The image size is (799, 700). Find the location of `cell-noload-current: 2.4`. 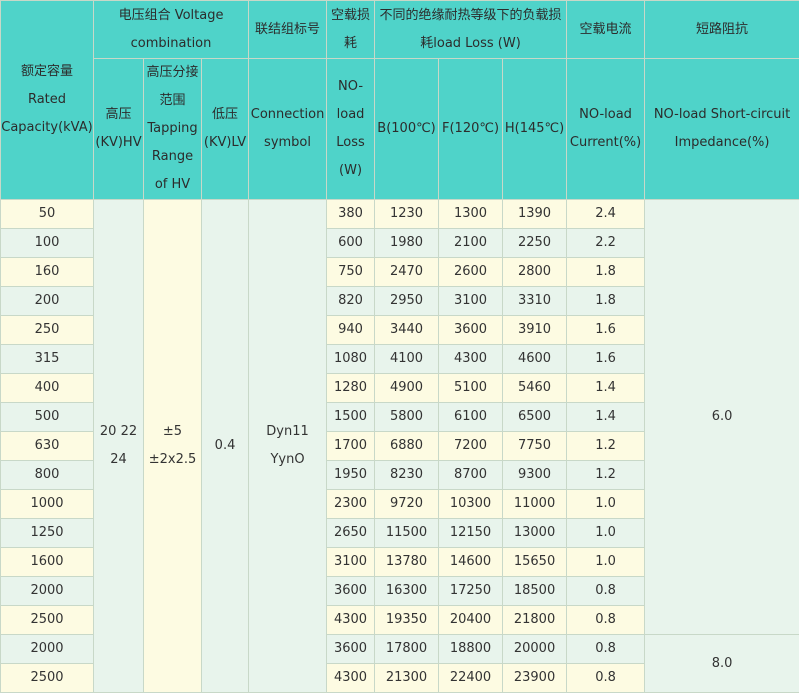

cell-noload-current: 2.4 is located at coordinates (606, 214).